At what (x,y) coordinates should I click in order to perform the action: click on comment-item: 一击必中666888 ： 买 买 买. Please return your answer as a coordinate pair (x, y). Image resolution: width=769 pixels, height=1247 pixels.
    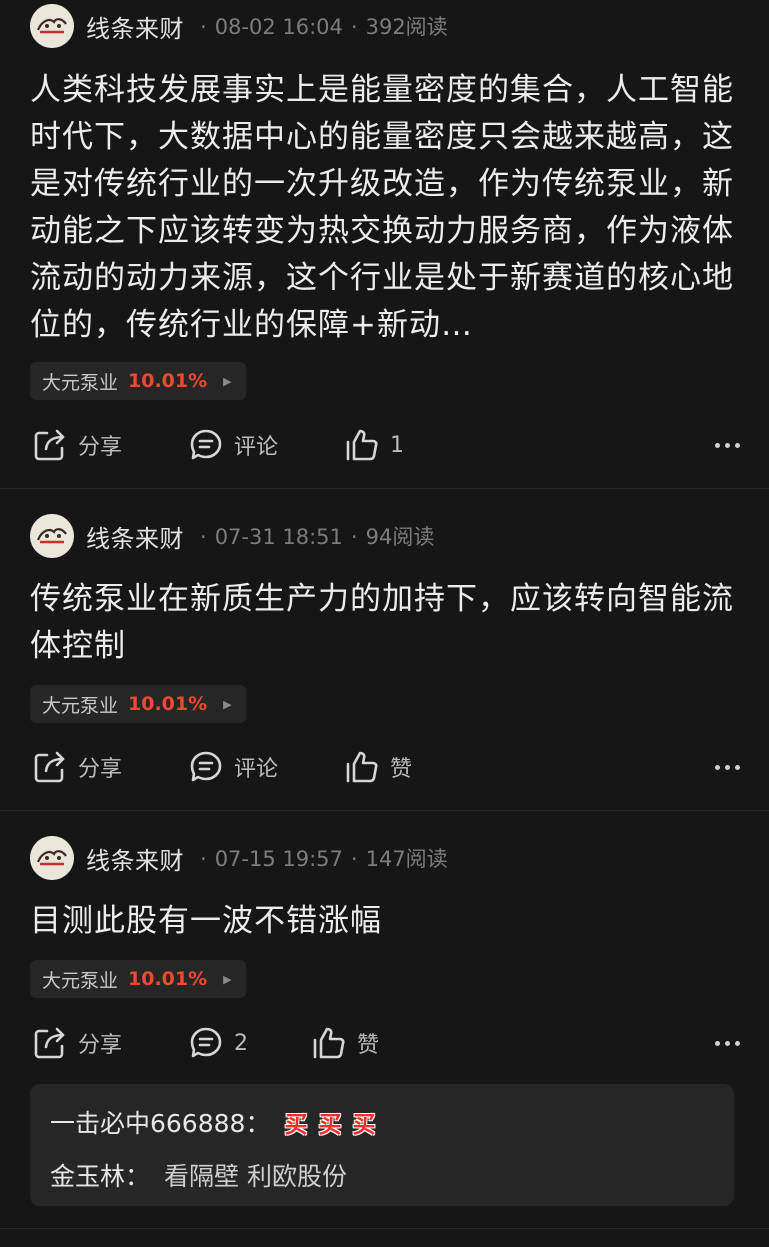
    Looking at the image, I should click on (218, 1122).